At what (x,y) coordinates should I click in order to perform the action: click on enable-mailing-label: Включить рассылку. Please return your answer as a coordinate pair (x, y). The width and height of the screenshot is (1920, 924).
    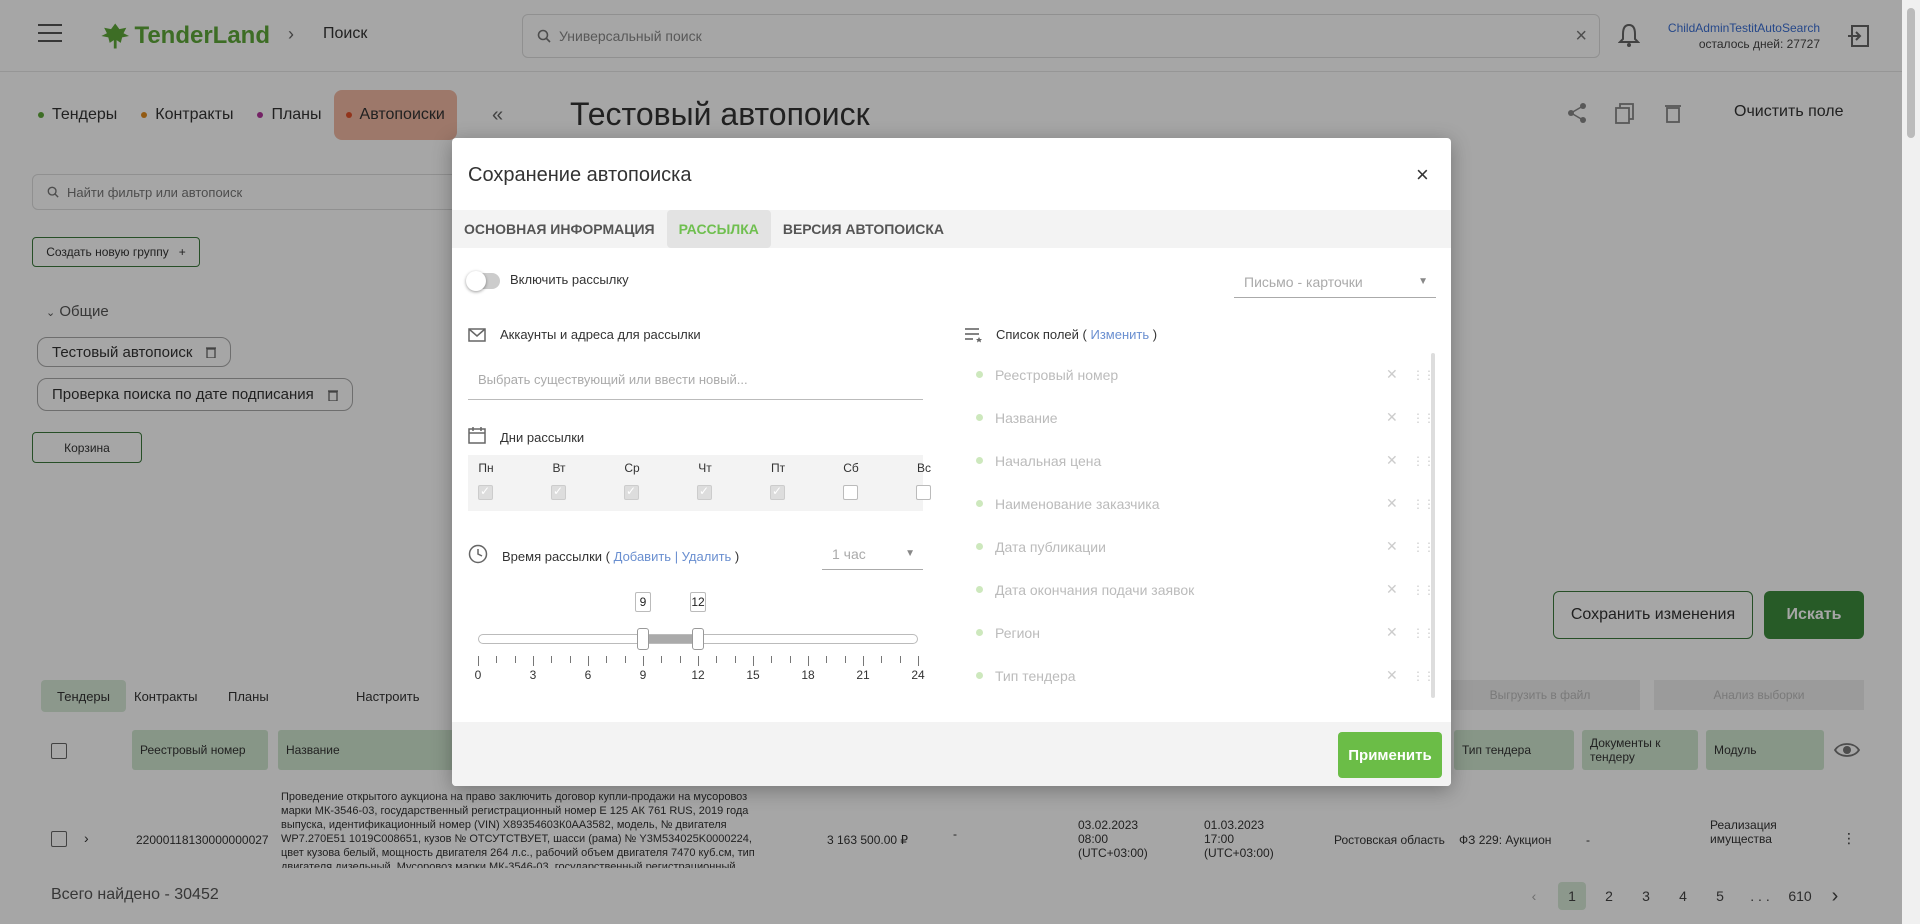
    Looking at the image, I should click on (569, 279).